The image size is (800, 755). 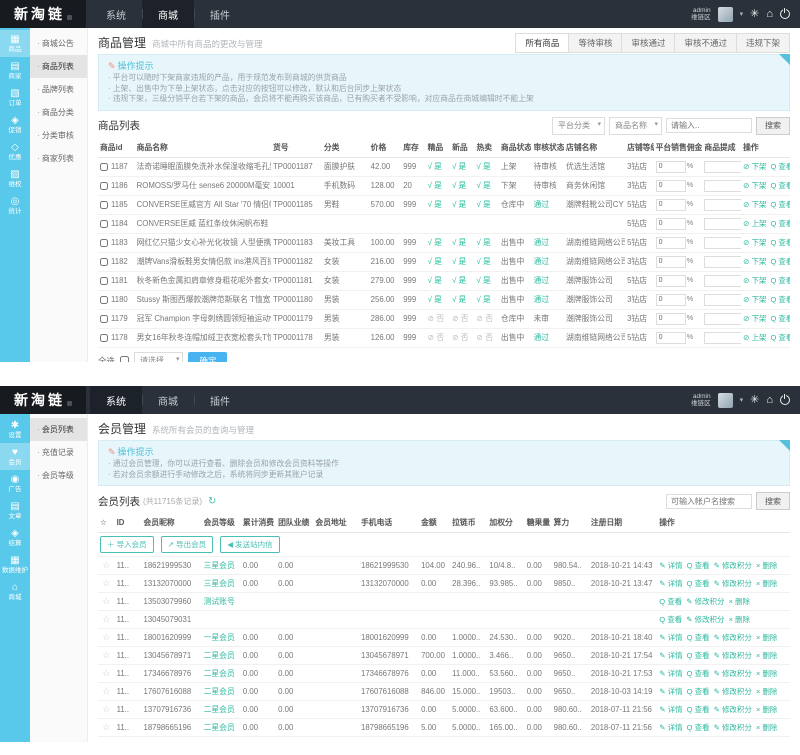 I want to click on status-tab: 违规下架, so click(x=762, y=43).